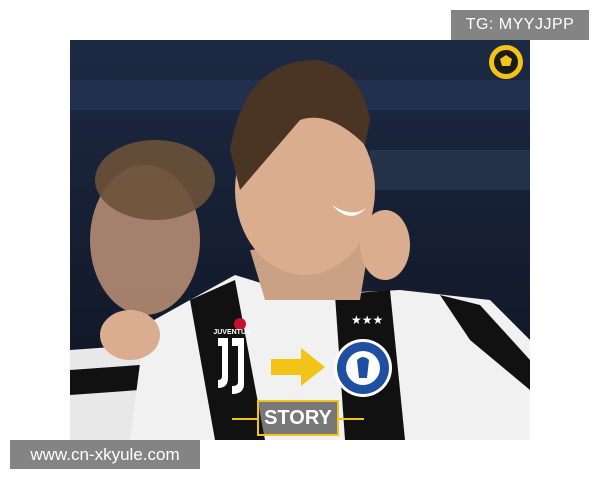 This screenshot has height=480, width=600. I want to click on arrow-right-icon, so click(299, 367).